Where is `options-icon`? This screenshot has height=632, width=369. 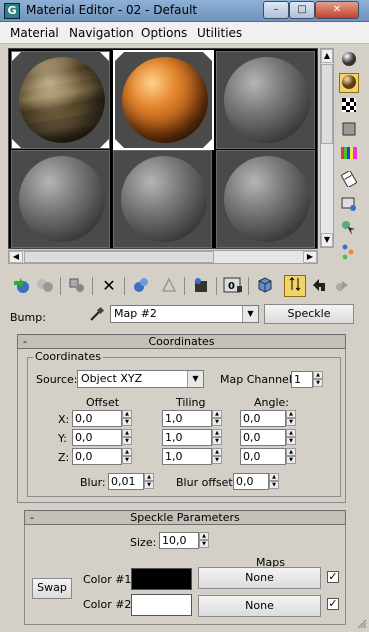 options-icon is located at coordinates (349, 205).